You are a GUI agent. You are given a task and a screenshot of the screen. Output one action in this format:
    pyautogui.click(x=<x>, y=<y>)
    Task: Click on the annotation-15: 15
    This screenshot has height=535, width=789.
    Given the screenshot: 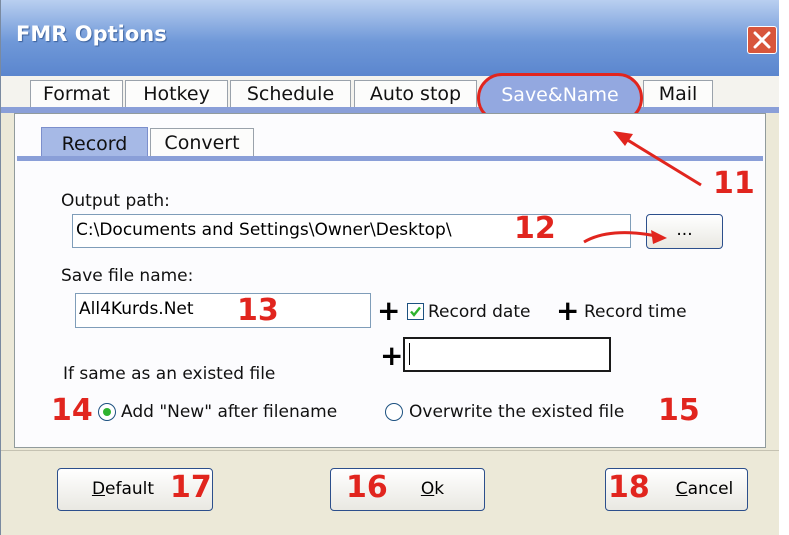 What is the action you would take?
    pyautogui.click(x=679, y=410)
    